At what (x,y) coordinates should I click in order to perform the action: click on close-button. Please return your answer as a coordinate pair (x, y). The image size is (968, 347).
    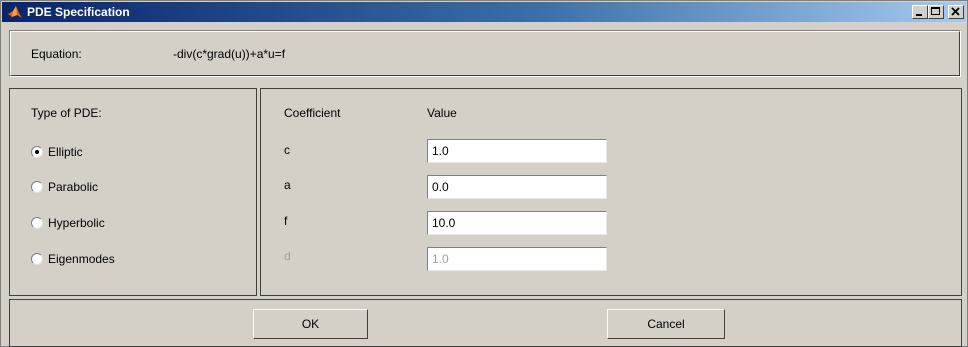
    Looking at the image, I should click on (956, 12).